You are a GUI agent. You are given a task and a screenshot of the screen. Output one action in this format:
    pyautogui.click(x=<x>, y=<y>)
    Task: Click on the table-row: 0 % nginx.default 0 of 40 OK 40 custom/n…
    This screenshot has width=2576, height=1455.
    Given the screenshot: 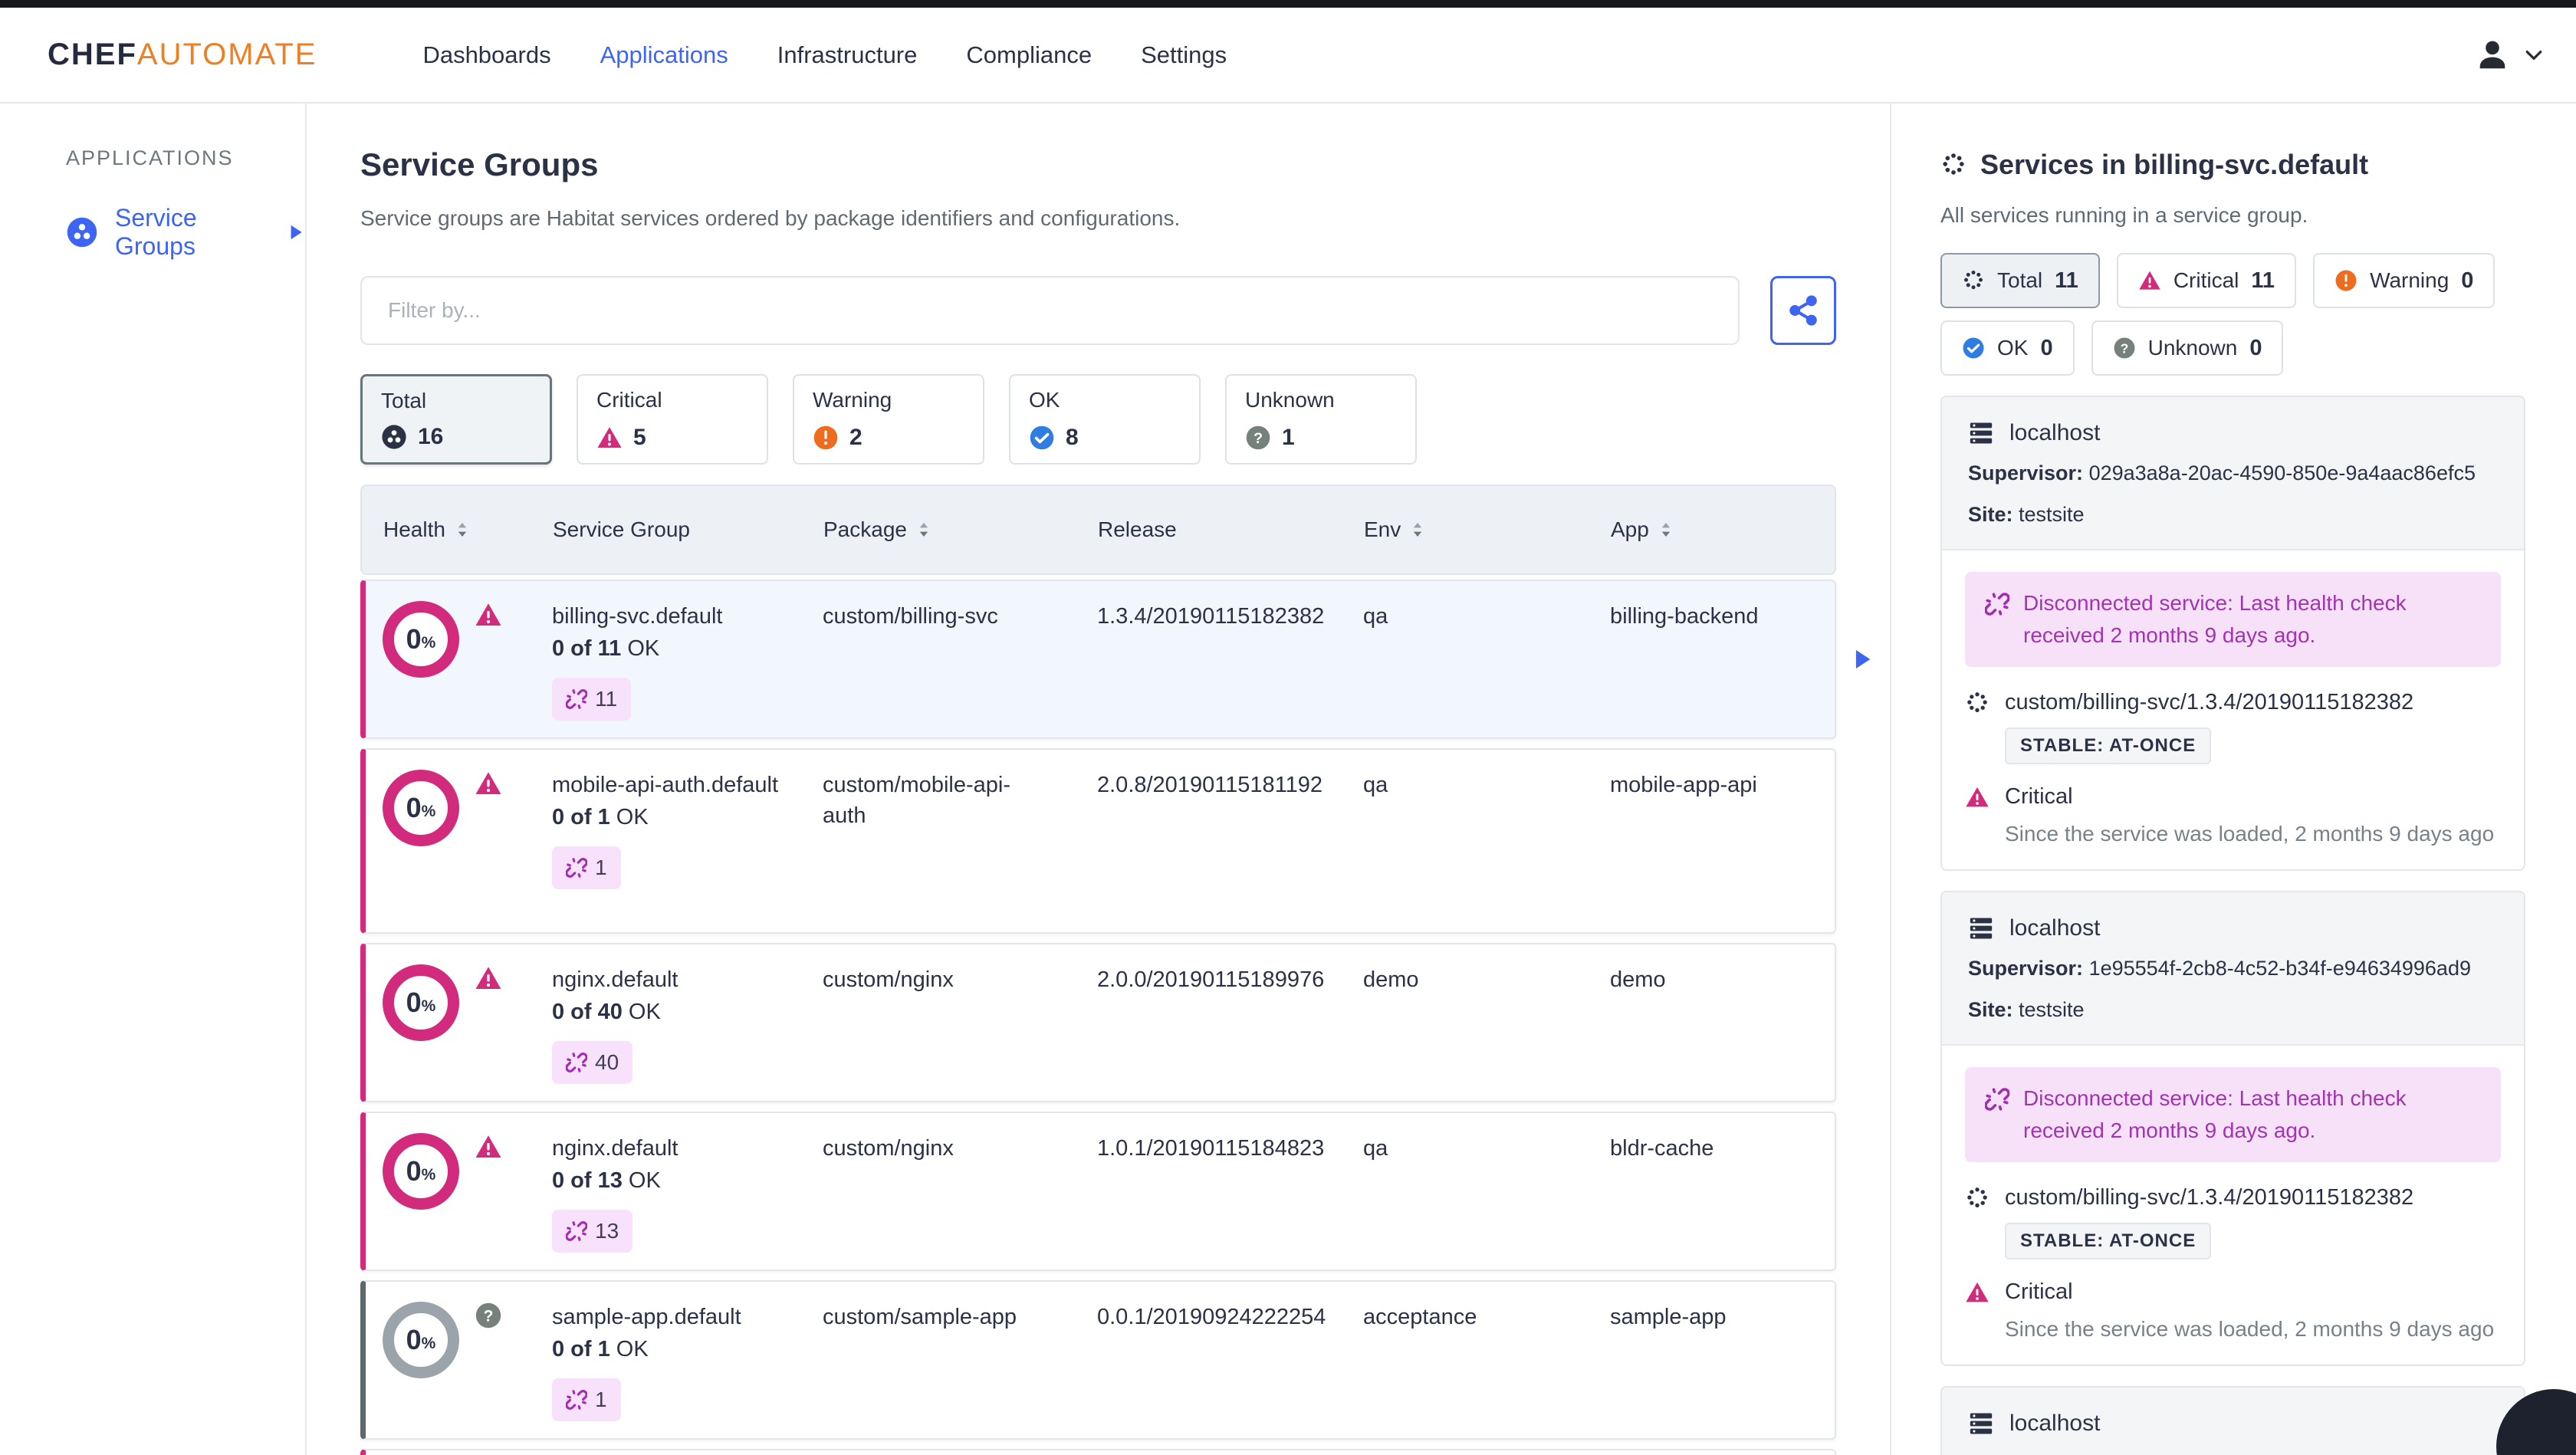 What is the action you would take?
    pyautogui.click(x=1098, y=1022)
    